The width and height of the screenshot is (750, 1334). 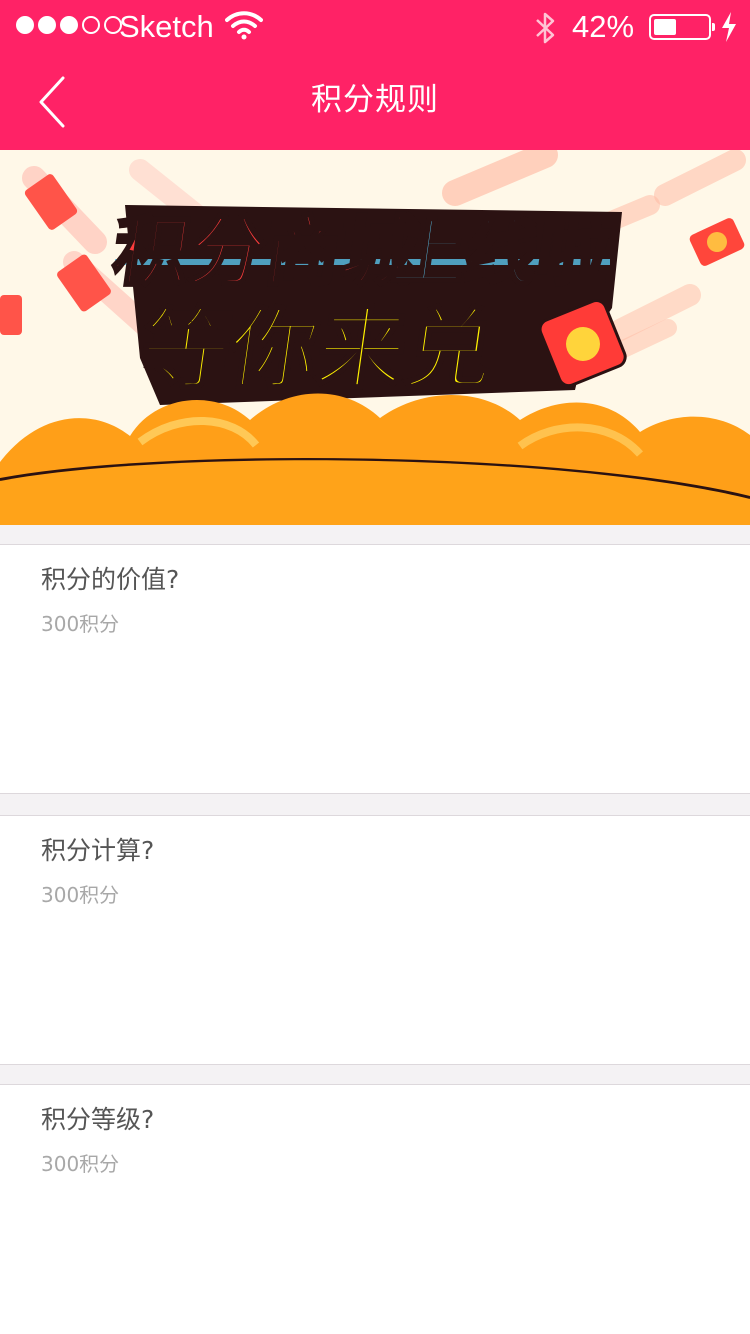 I want to click on signal-strength-icon, so click(x=69, y=25).